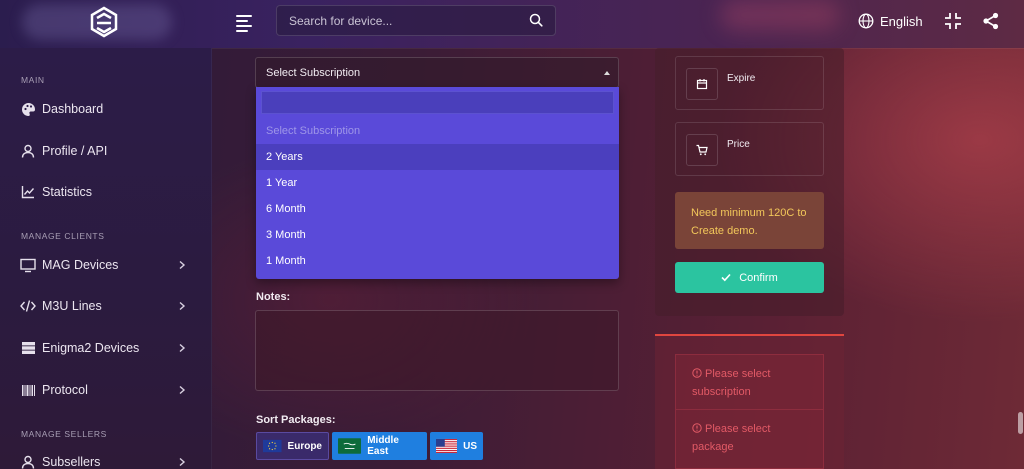  What do you see at coordinates (28, 265) in the screenshot?
I see `monitor-icon` at bounding box center [28, 265].